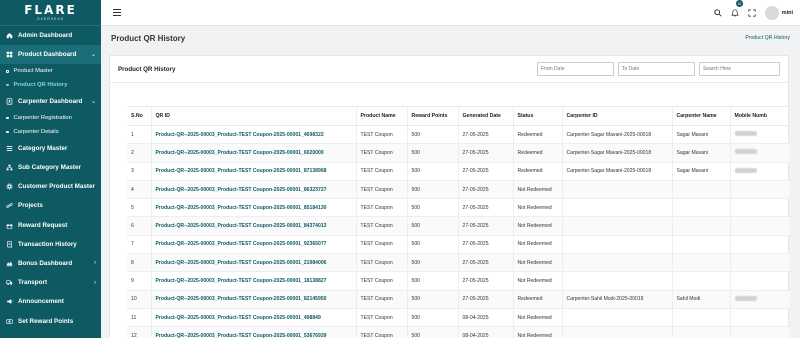 The image size is (800, 338). Describe the element at coordinates (147, 69) in the screenshot. I see `card-title: Product QR History` at that location.